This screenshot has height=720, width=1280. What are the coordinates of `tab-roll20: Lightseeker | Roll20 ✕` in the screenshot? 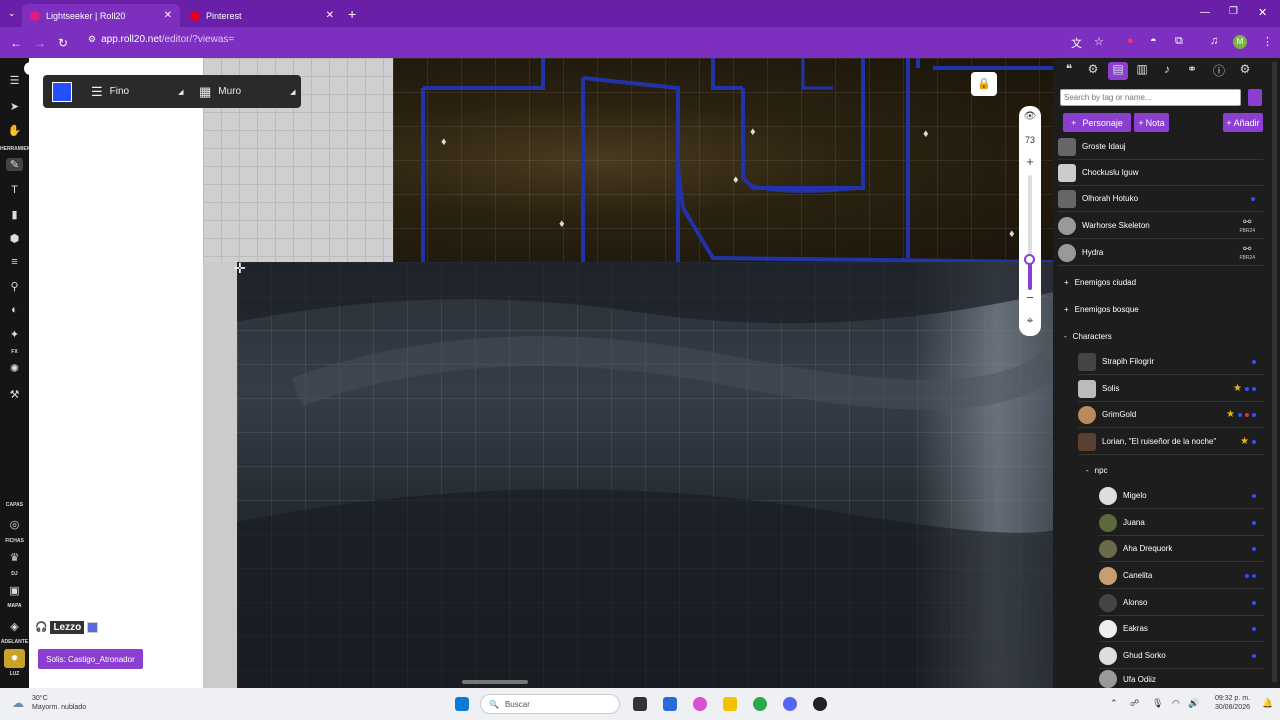 It's located at (101, 15).